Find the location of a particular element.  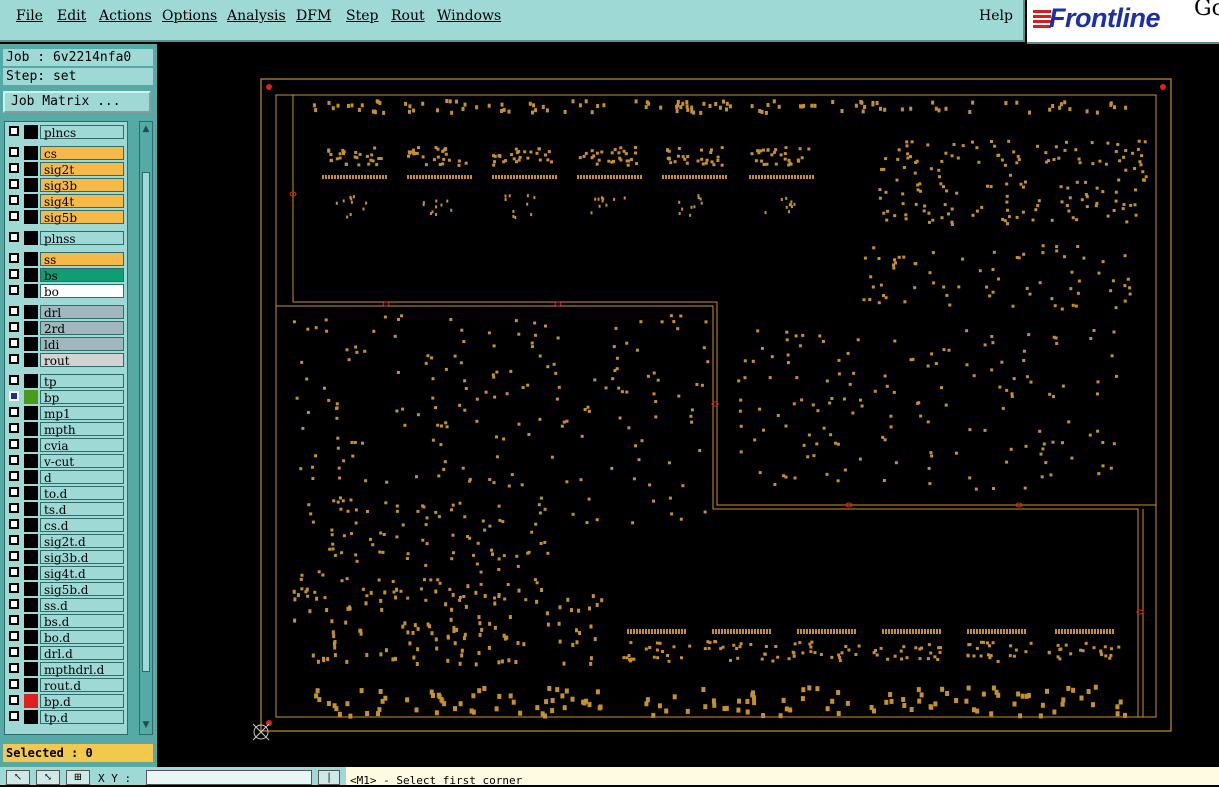

layer-name: tp.d is located at coordinates (82, 717).